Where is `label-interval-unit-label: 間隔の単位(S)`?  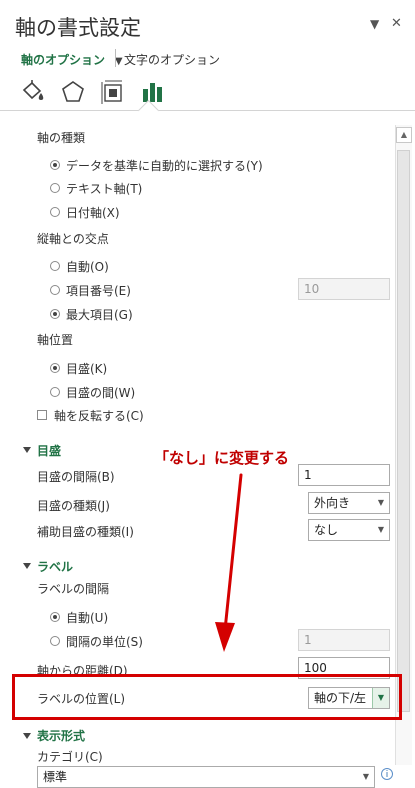 label-interval-unit-label: 間隔の単位(S) is located at coordinates (104, 641).